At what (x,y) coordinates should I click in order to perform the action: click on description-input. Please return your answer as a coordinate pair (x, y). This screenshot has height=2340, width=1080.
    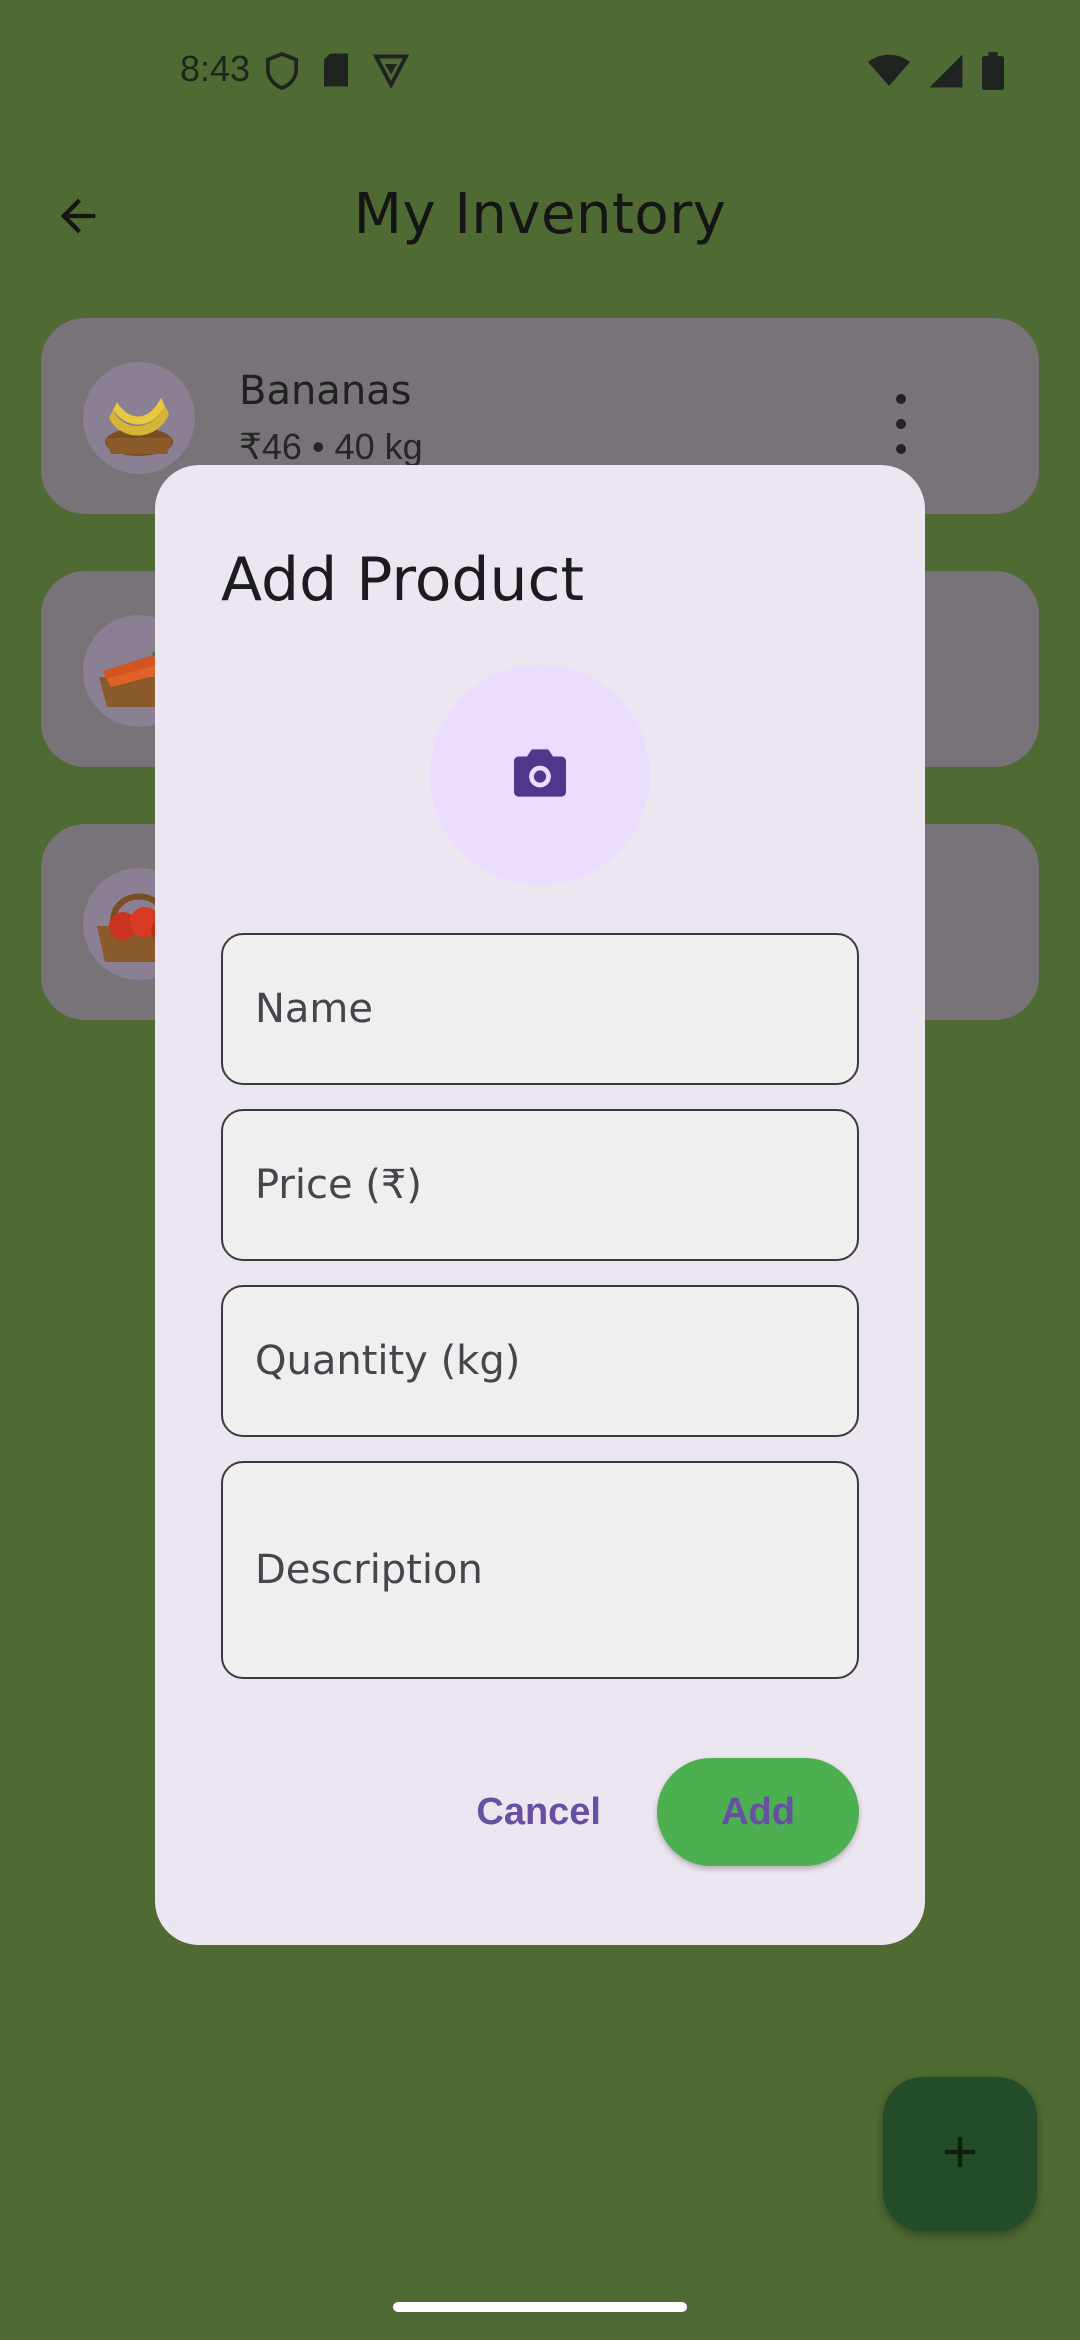
    Looking at the image, I should click on (556, 1570).